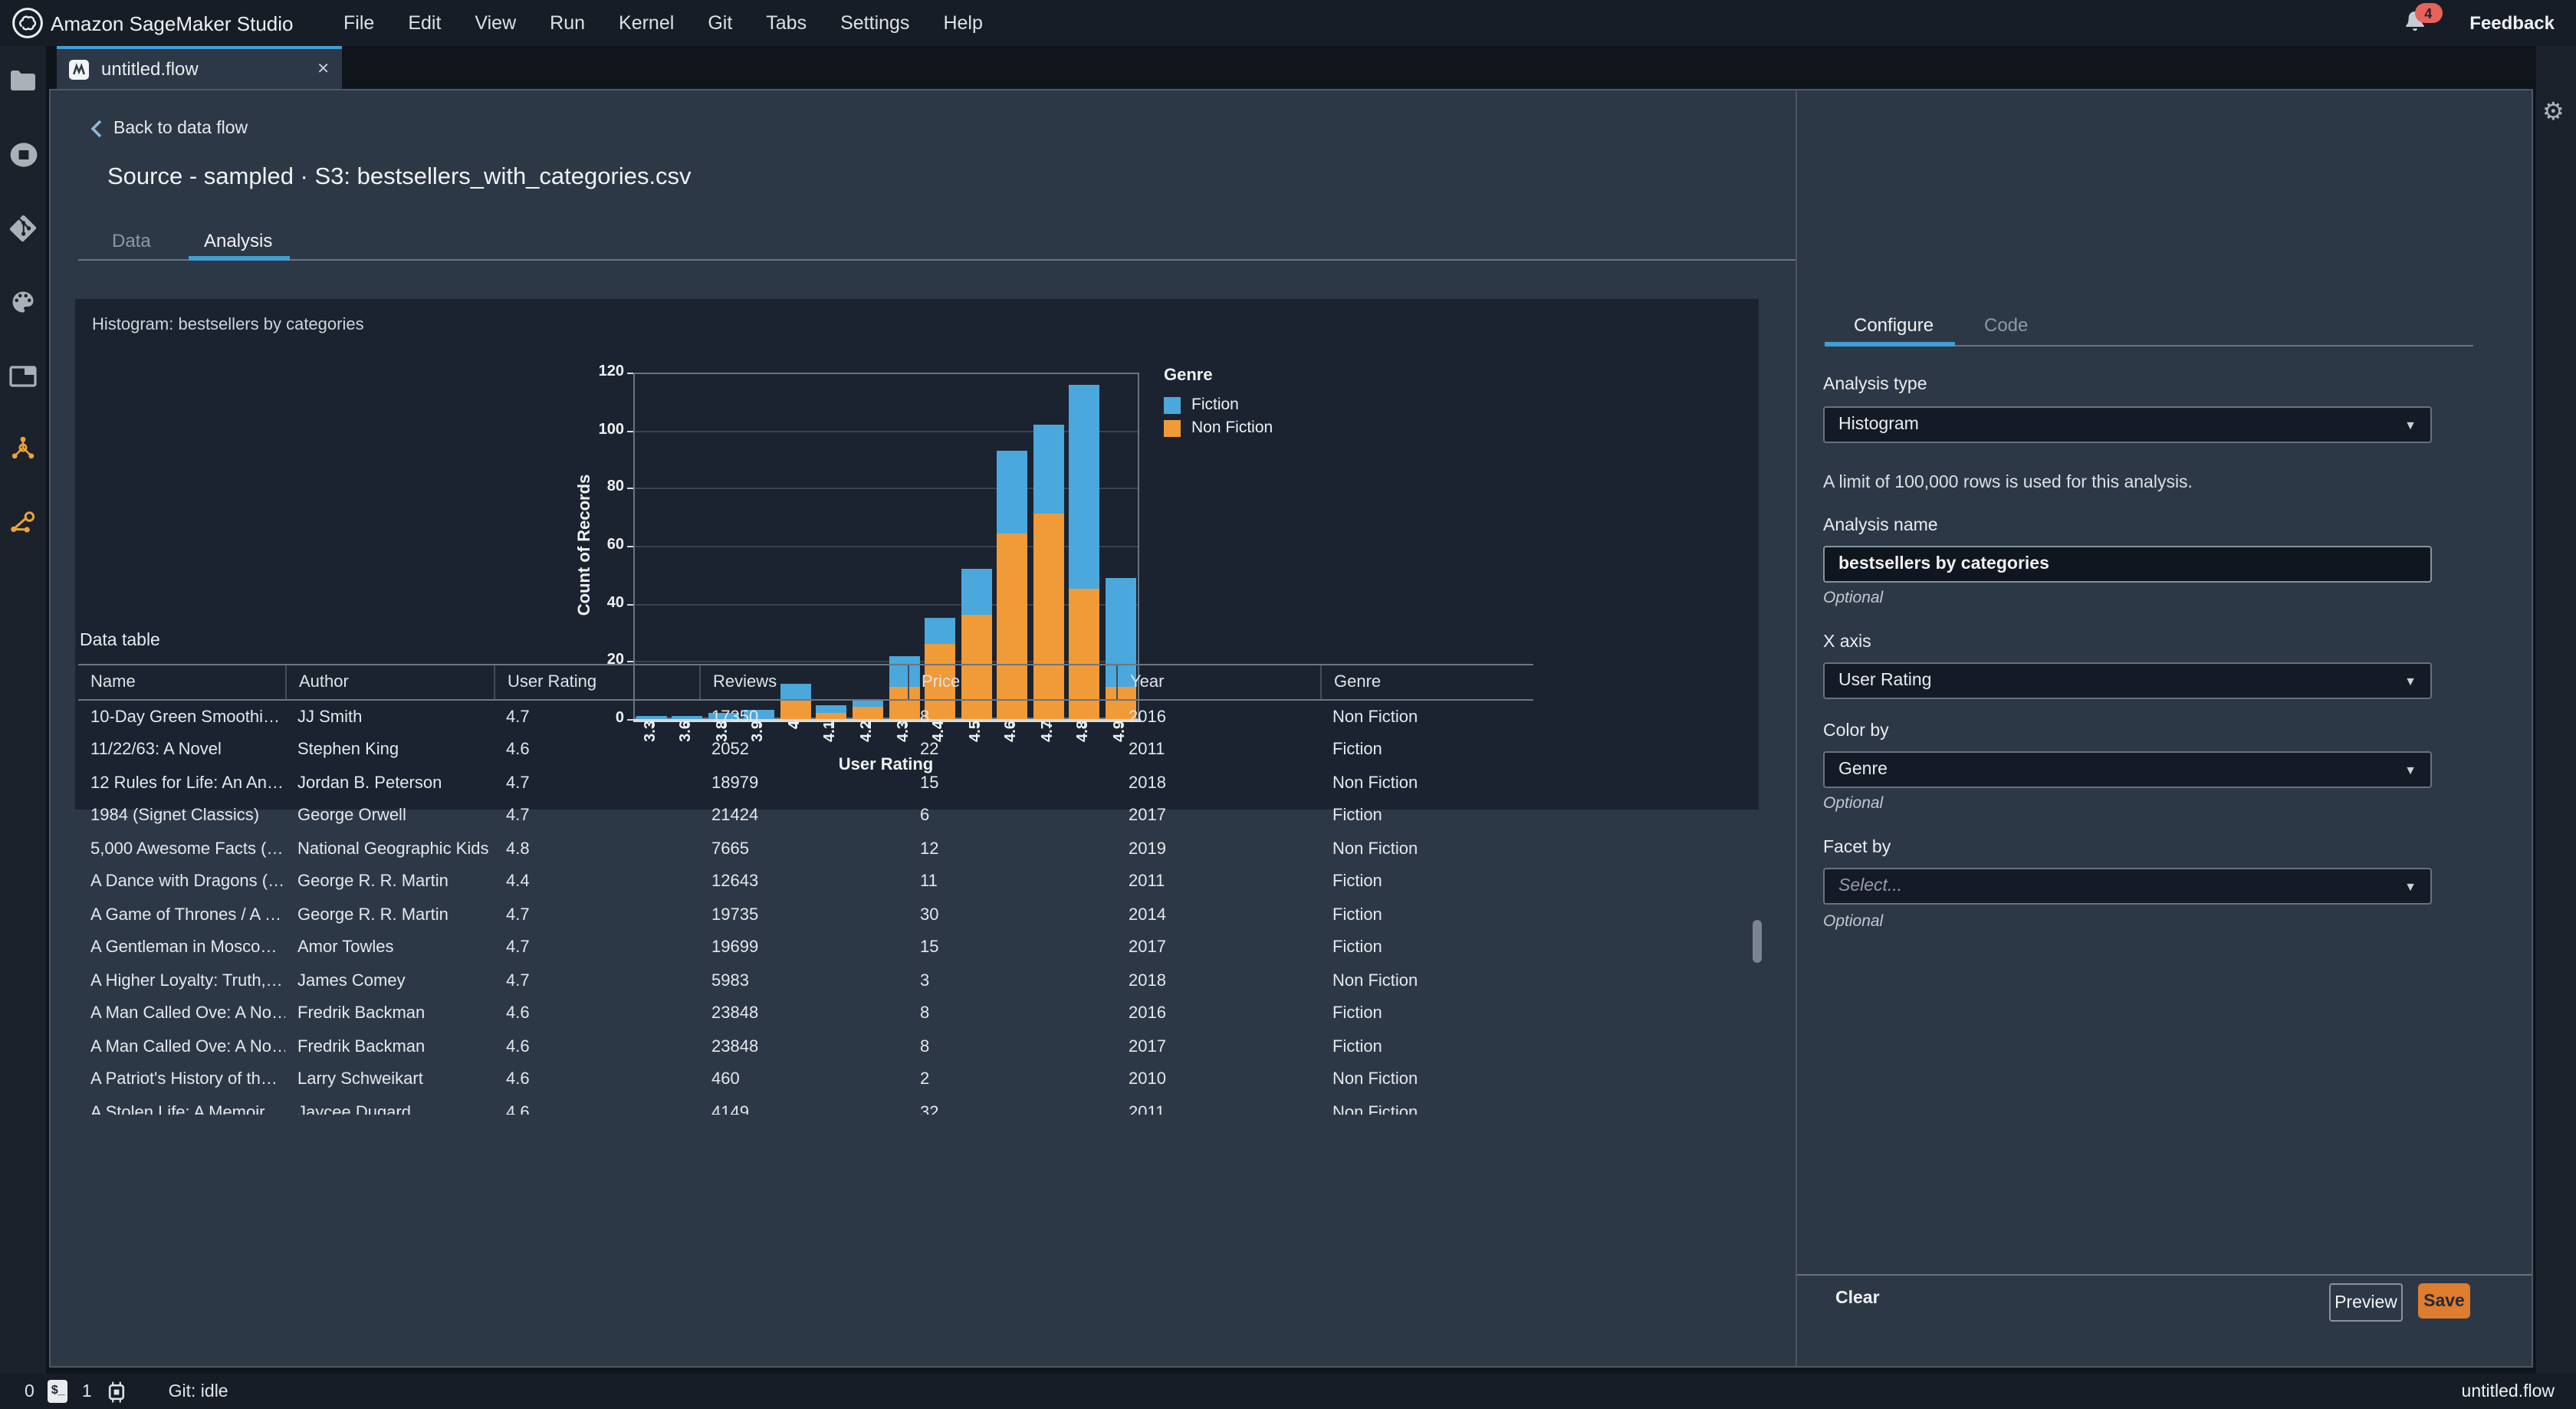 The width and height of the screenshot is (2576, 1409). I want to click on table-cell: 7665, so click(730, 849).